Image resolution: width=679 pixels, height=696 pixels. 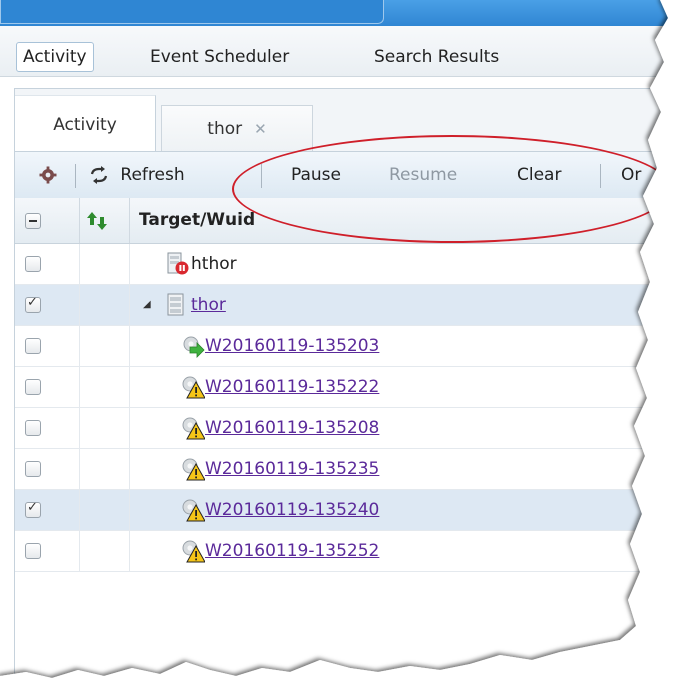 I want to click on subtab-thor: thor ✕, so click(x=237, y=128).